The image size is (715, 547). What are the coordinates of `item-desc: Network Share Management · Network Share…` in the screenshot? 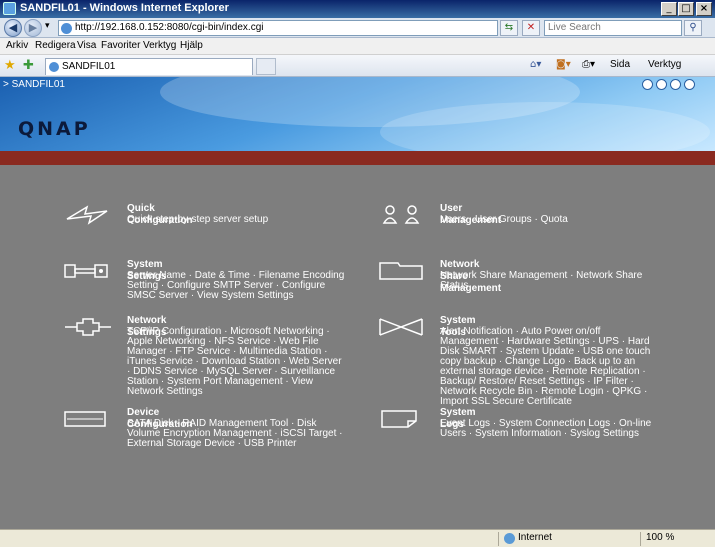 It's located at (550, 281).